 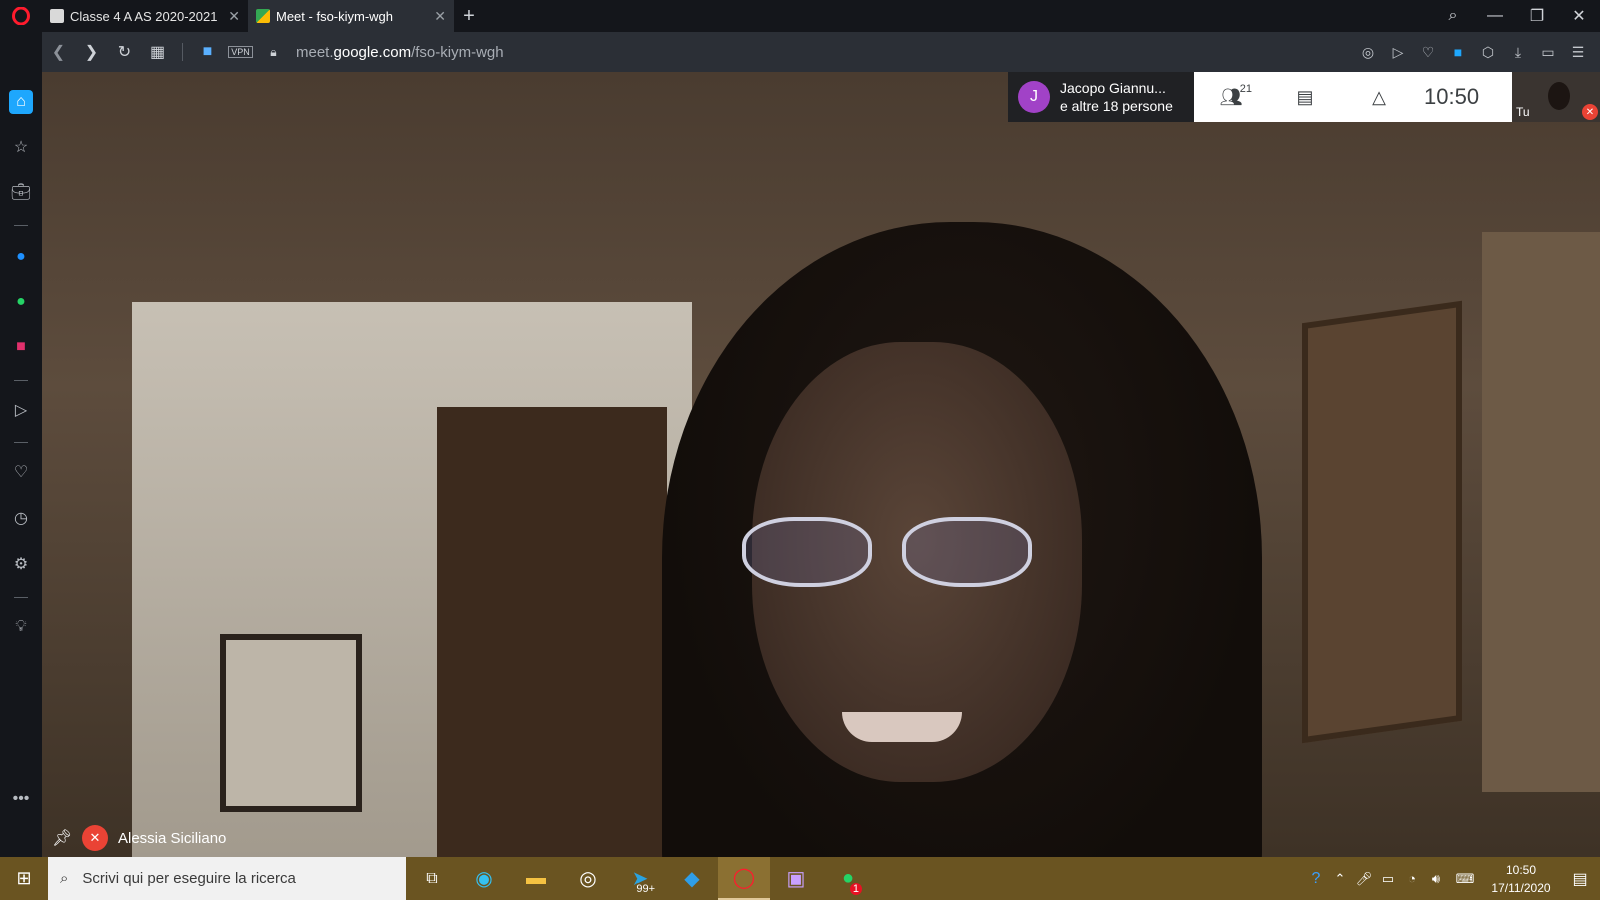 I want to click on tab-label: Meet - fso-kiym-wgh, so click(x=335, y=16).